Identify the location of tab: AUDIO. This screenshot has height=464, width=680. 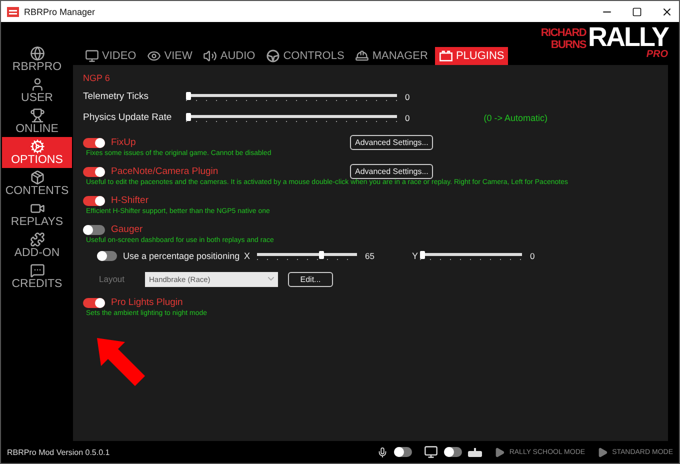
(229, 56).